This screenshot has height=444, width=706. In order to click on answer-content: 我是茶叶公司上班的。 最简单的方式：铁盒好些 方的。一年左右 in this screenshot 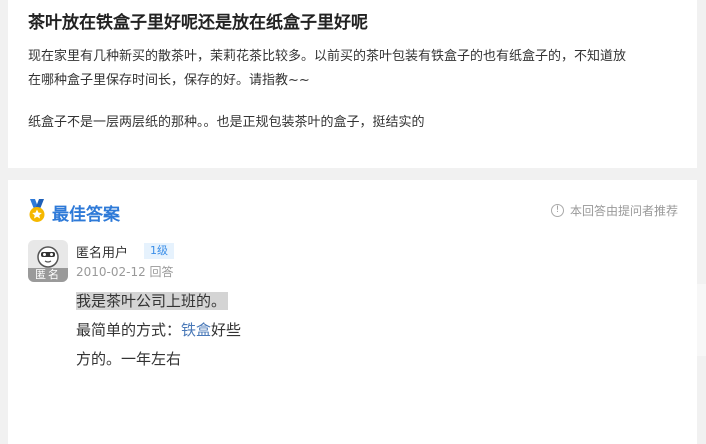, I will do `click(158, 330)`.